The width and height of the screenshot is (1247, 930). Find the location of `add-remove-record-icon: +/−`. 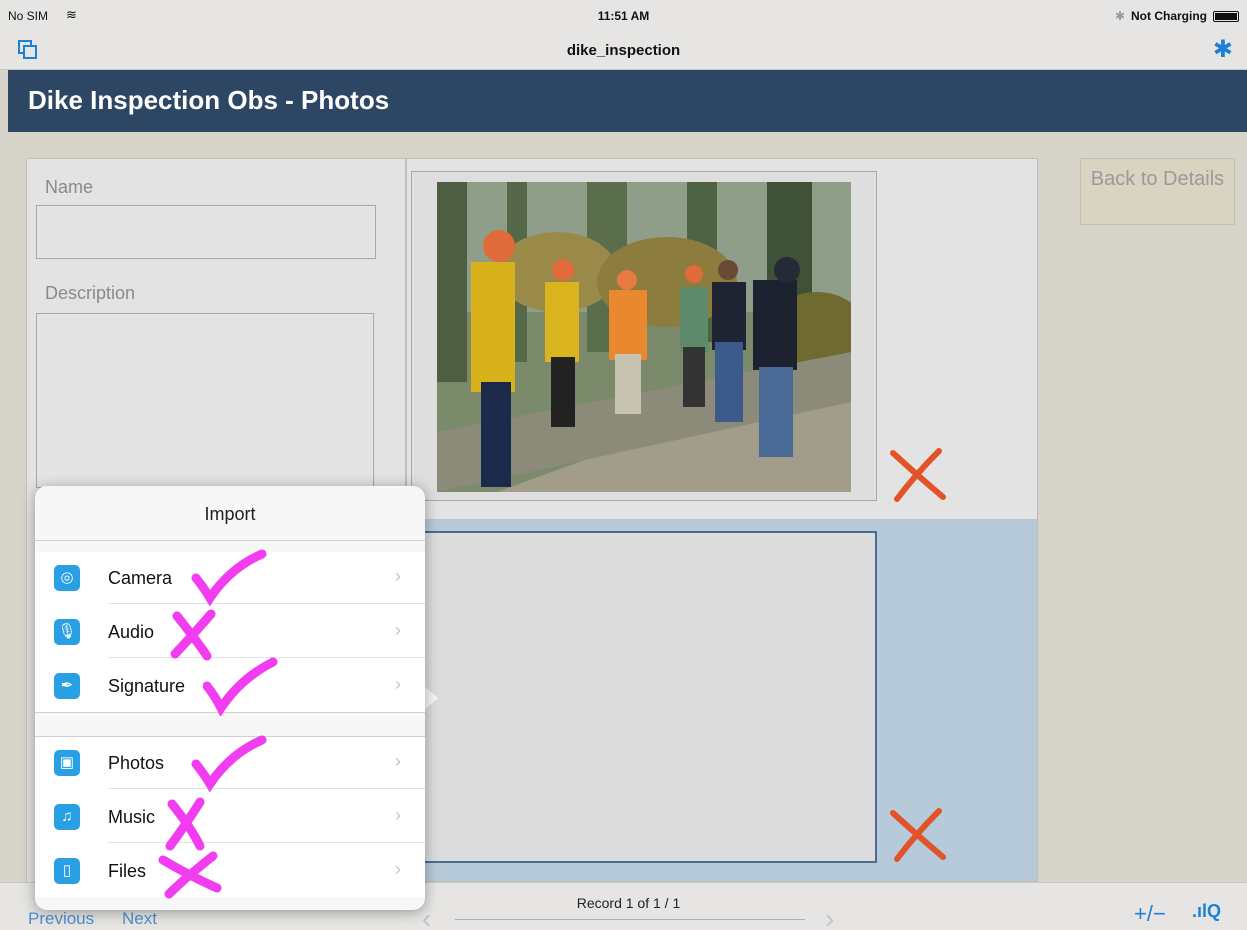

add-remove-record-icon: +/− is located at coordinates (1150, 914).